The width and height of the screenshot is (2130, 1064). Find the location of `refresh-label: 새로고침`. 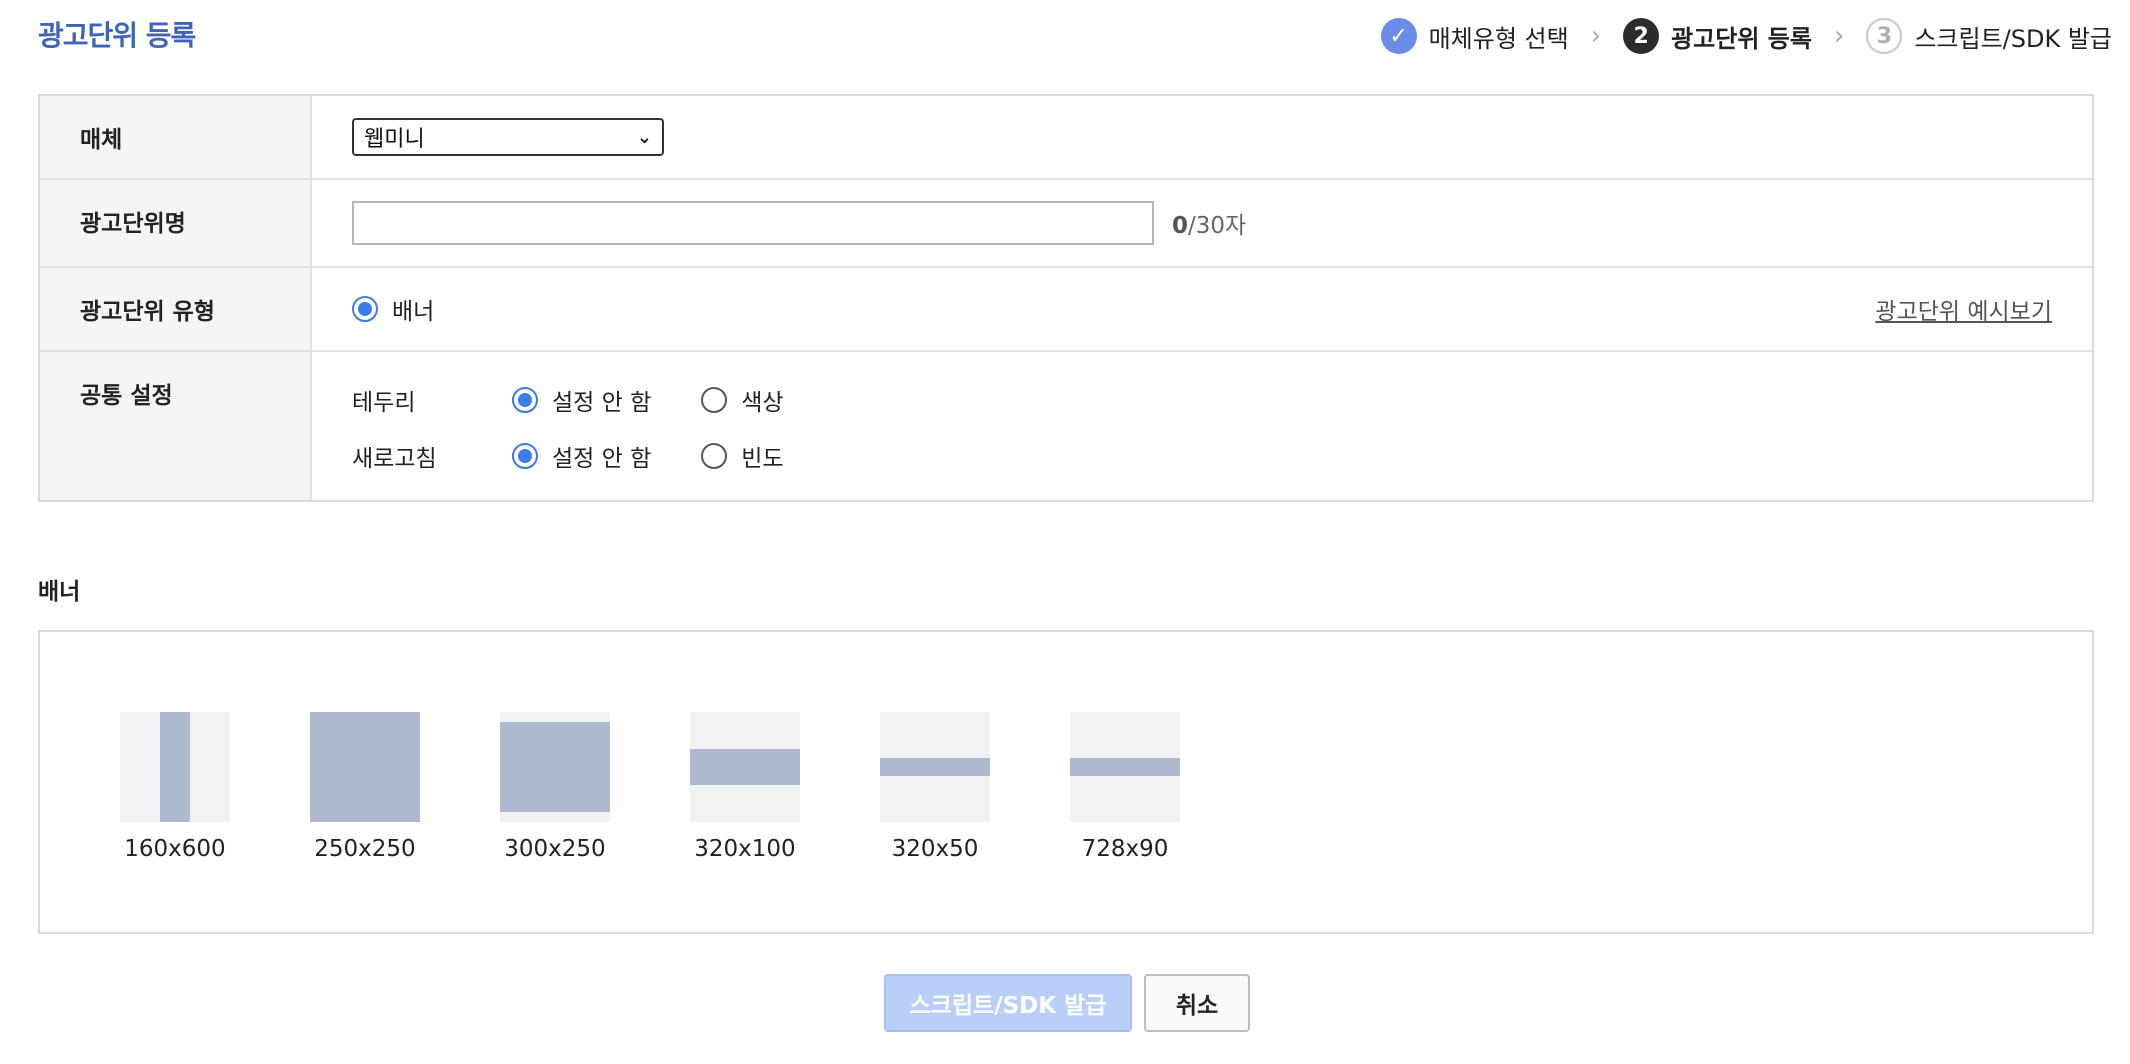

refresh-label: 새로고침 is located at coordinates (394, 459).